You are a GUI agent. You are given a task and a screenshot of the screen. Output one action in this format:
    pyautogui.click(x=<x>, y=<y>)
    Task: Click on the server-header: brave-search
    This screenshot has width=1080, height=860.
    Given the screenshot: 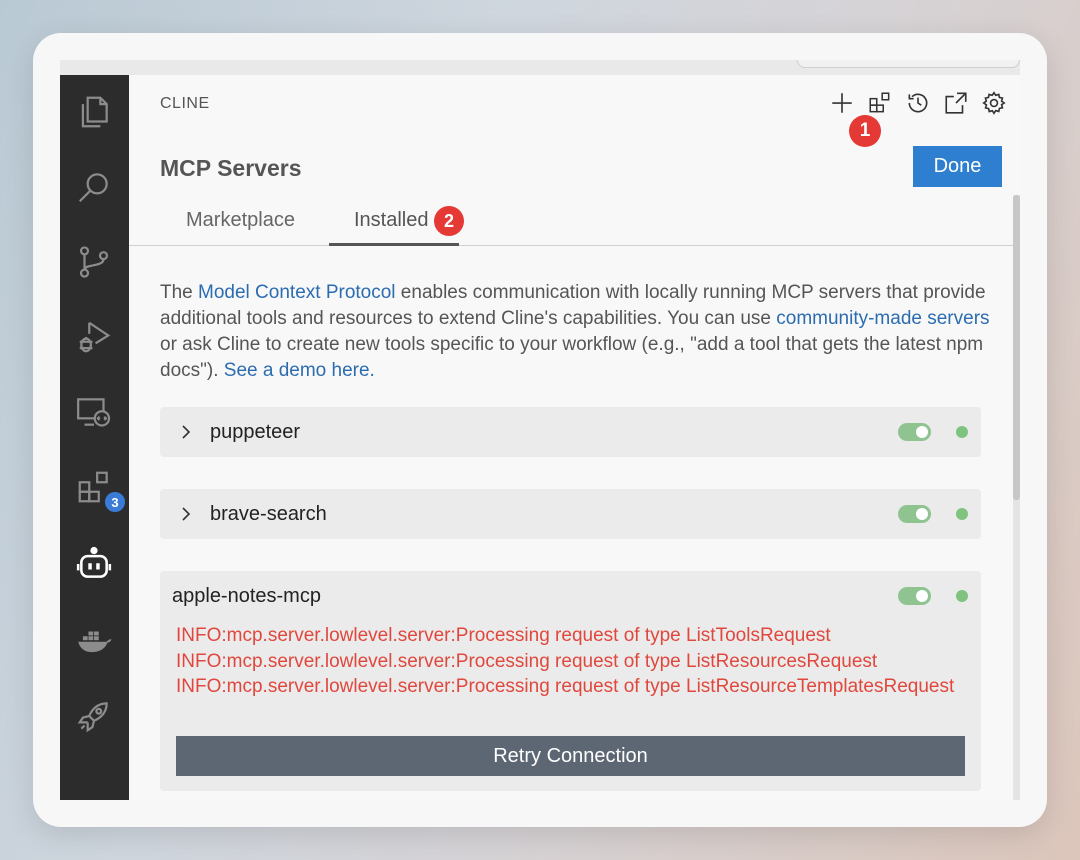 What is the action you would take?
    pyautogui.click(x=570, y=514)
    